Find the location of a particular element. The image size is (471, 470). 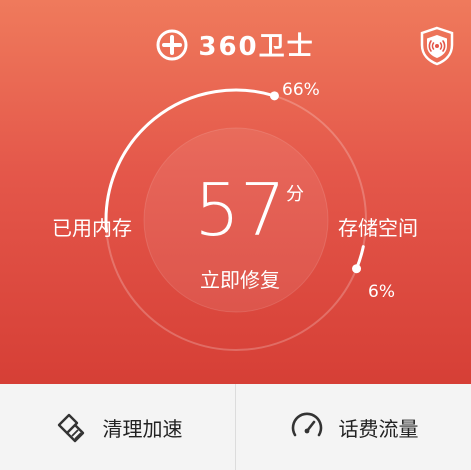

data-usage-button: 话费流量 is located at coordinates (353, 427).